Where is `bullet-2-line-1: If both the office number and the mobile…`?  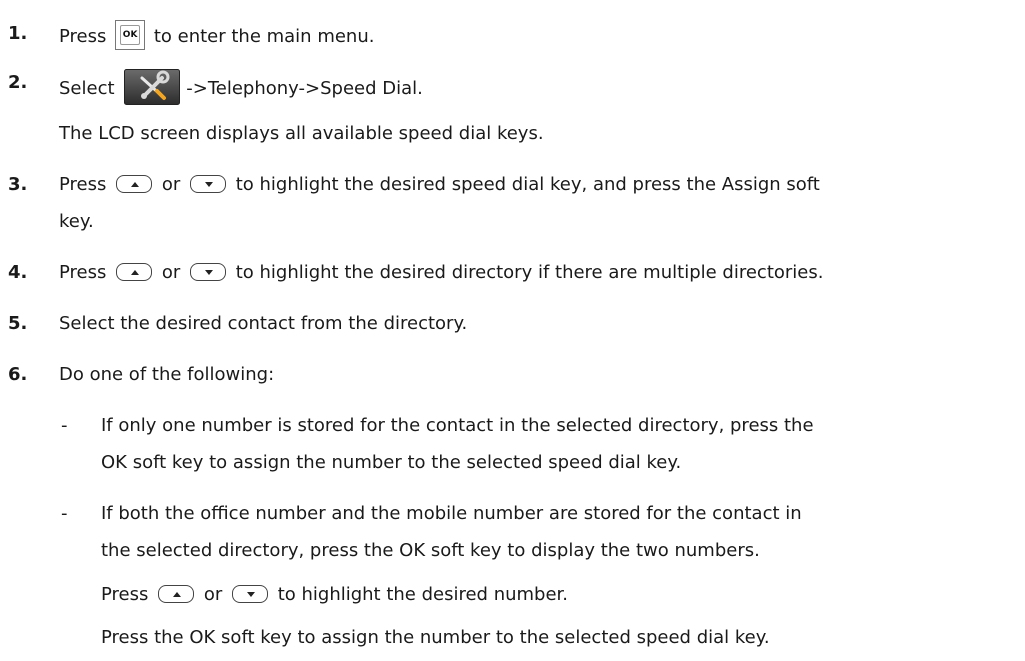 bullet-2-line-1: If both the office number and the mobile… is located at coordinates (451, 513).